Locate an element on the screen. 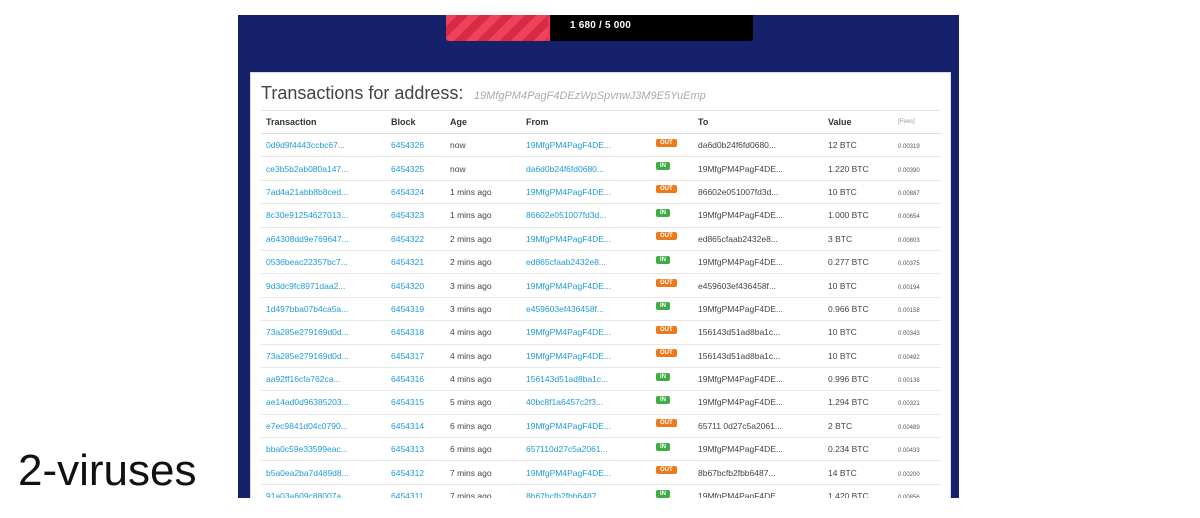 Image resolution: width=1200 pixels, height=518 pixels. block-number-td: 6454315 is located at coordinates (415, 402).